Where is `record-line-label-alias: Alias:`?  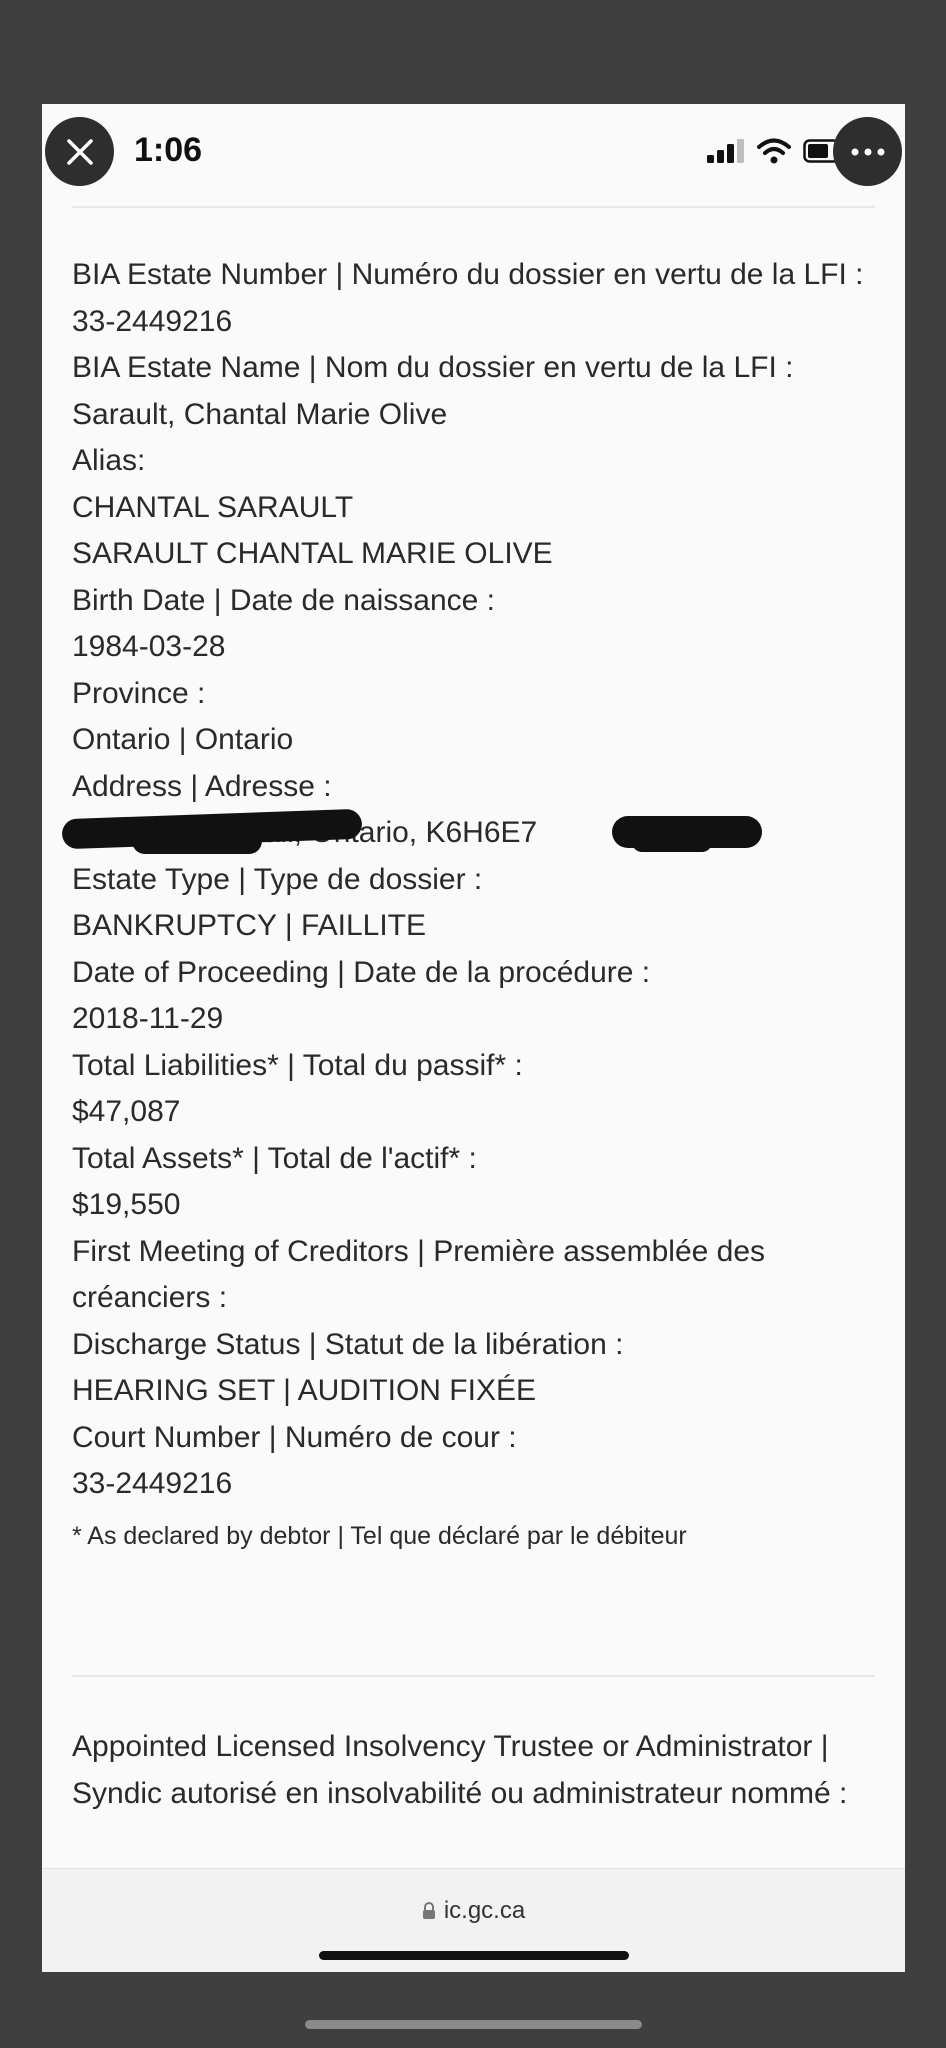
record-line-label-alias: Alias: is located at coordinates (109, 460).